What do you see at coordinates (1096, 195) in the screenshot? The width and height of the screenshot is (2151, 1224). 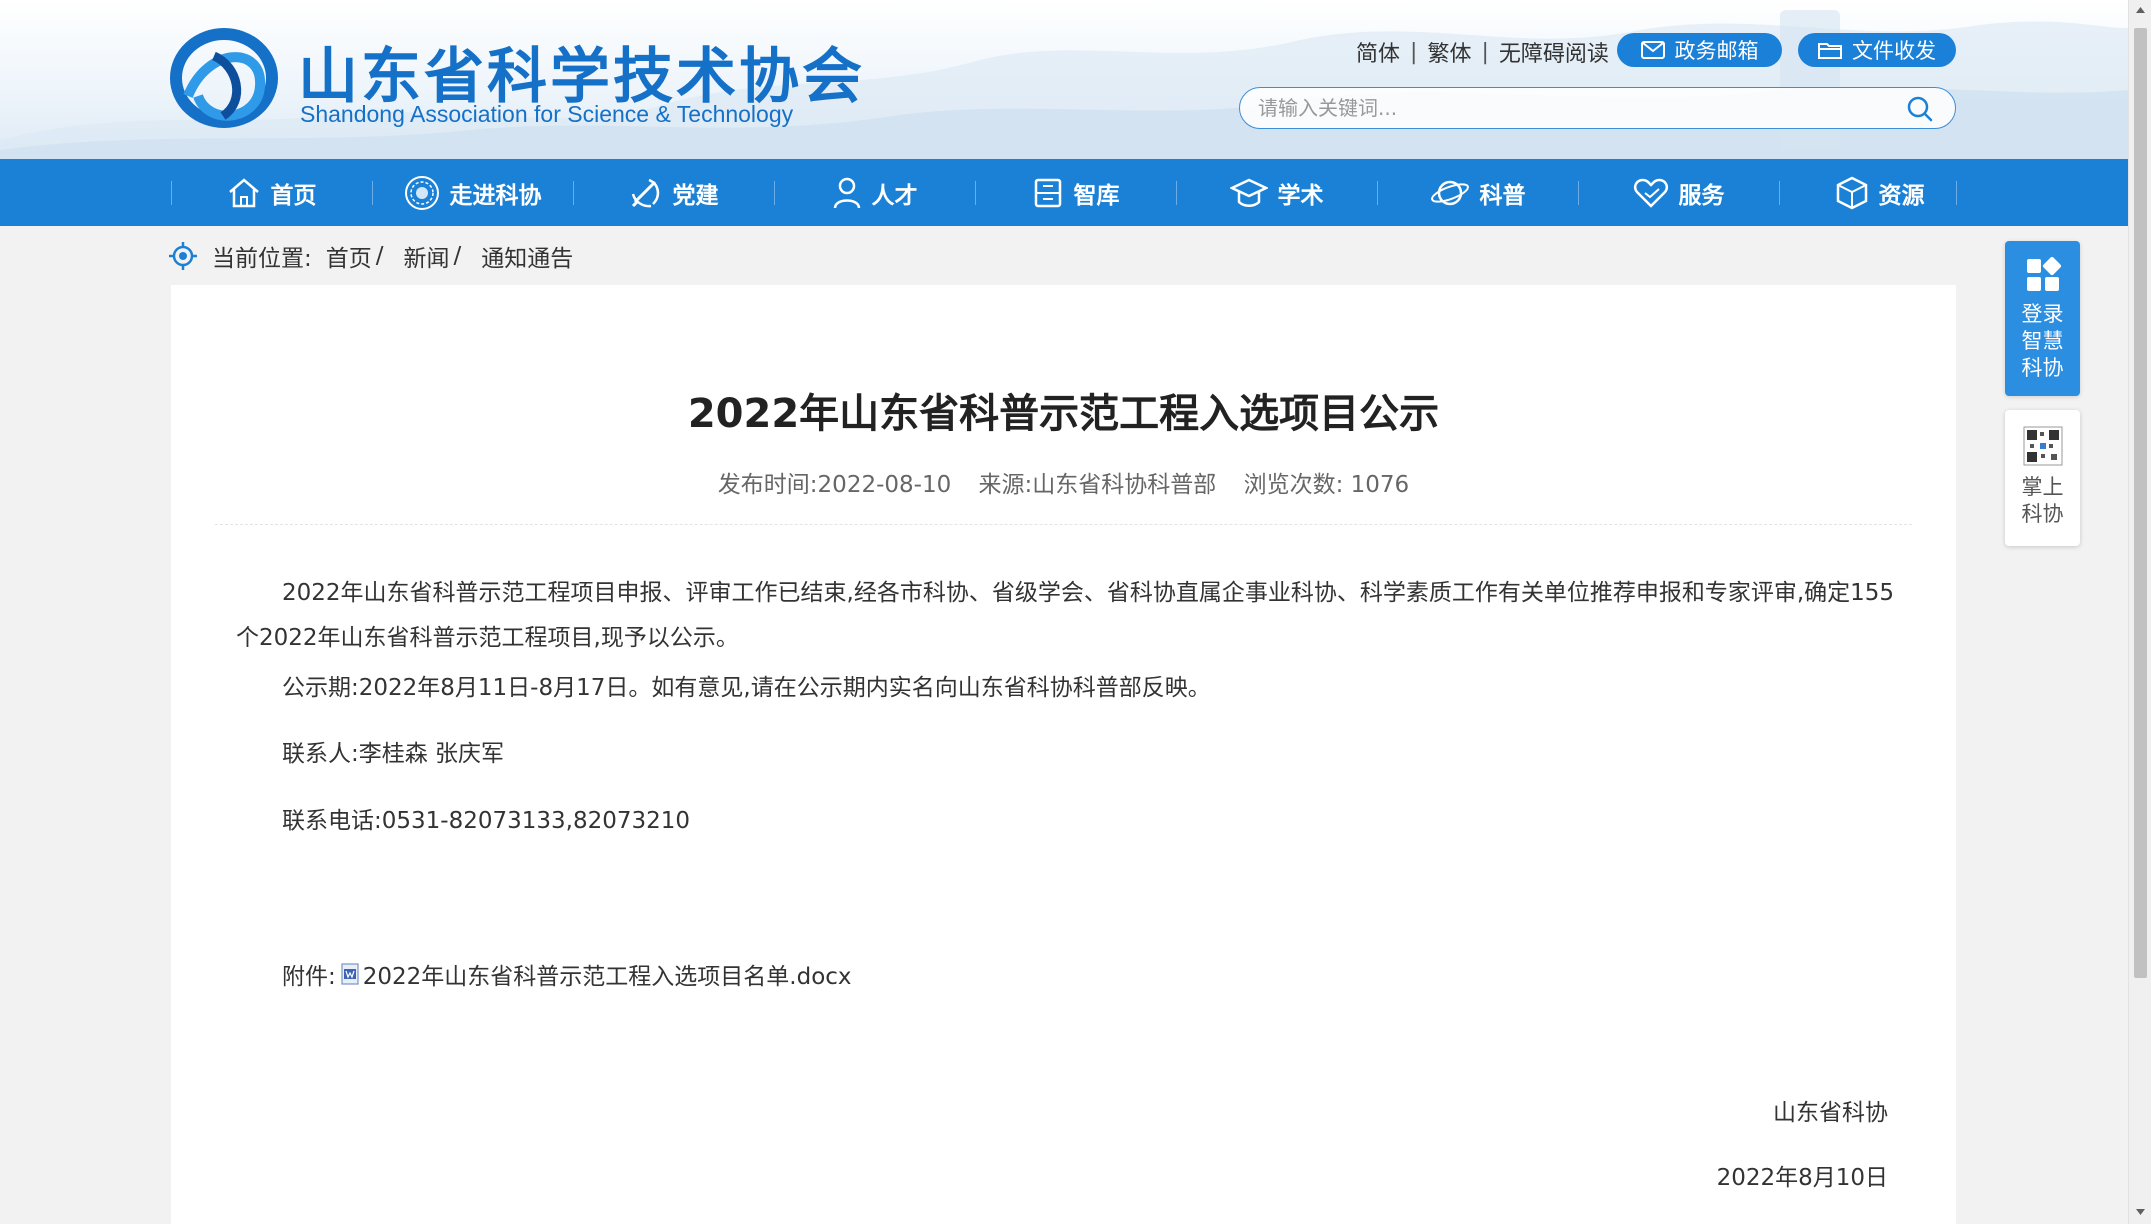 I see `nav-label: 智库` at bounding box center [1096, 195].